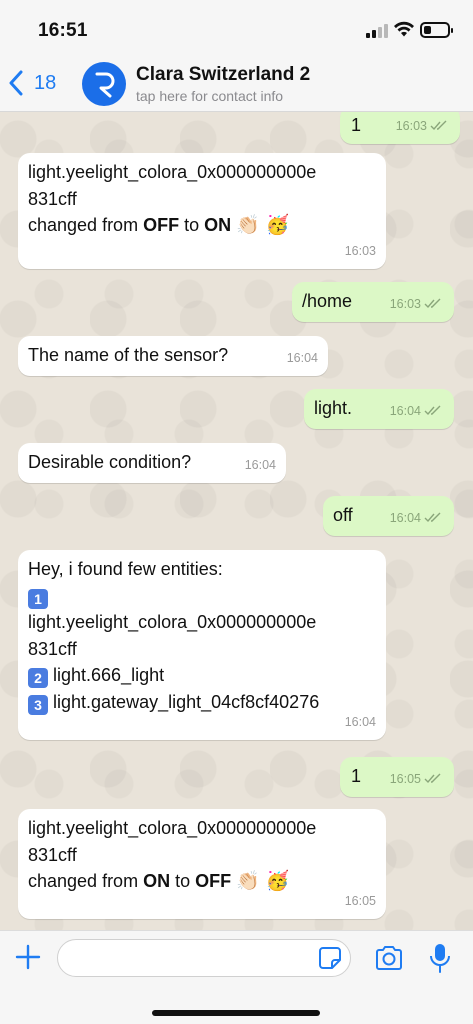  What do you see at coordinates (161, 225) in the screenshot?
I see `from-state: OFF` at bounding box center [161, 225].